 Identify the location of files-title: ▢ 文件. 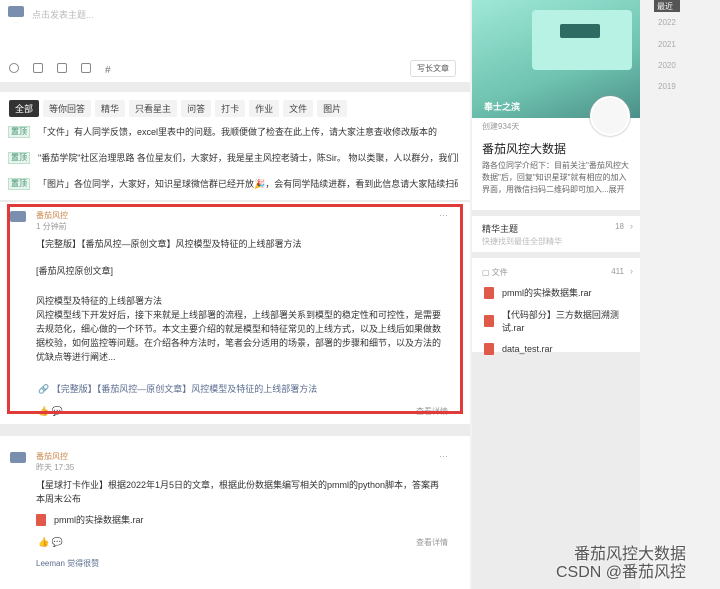
(495, 272).